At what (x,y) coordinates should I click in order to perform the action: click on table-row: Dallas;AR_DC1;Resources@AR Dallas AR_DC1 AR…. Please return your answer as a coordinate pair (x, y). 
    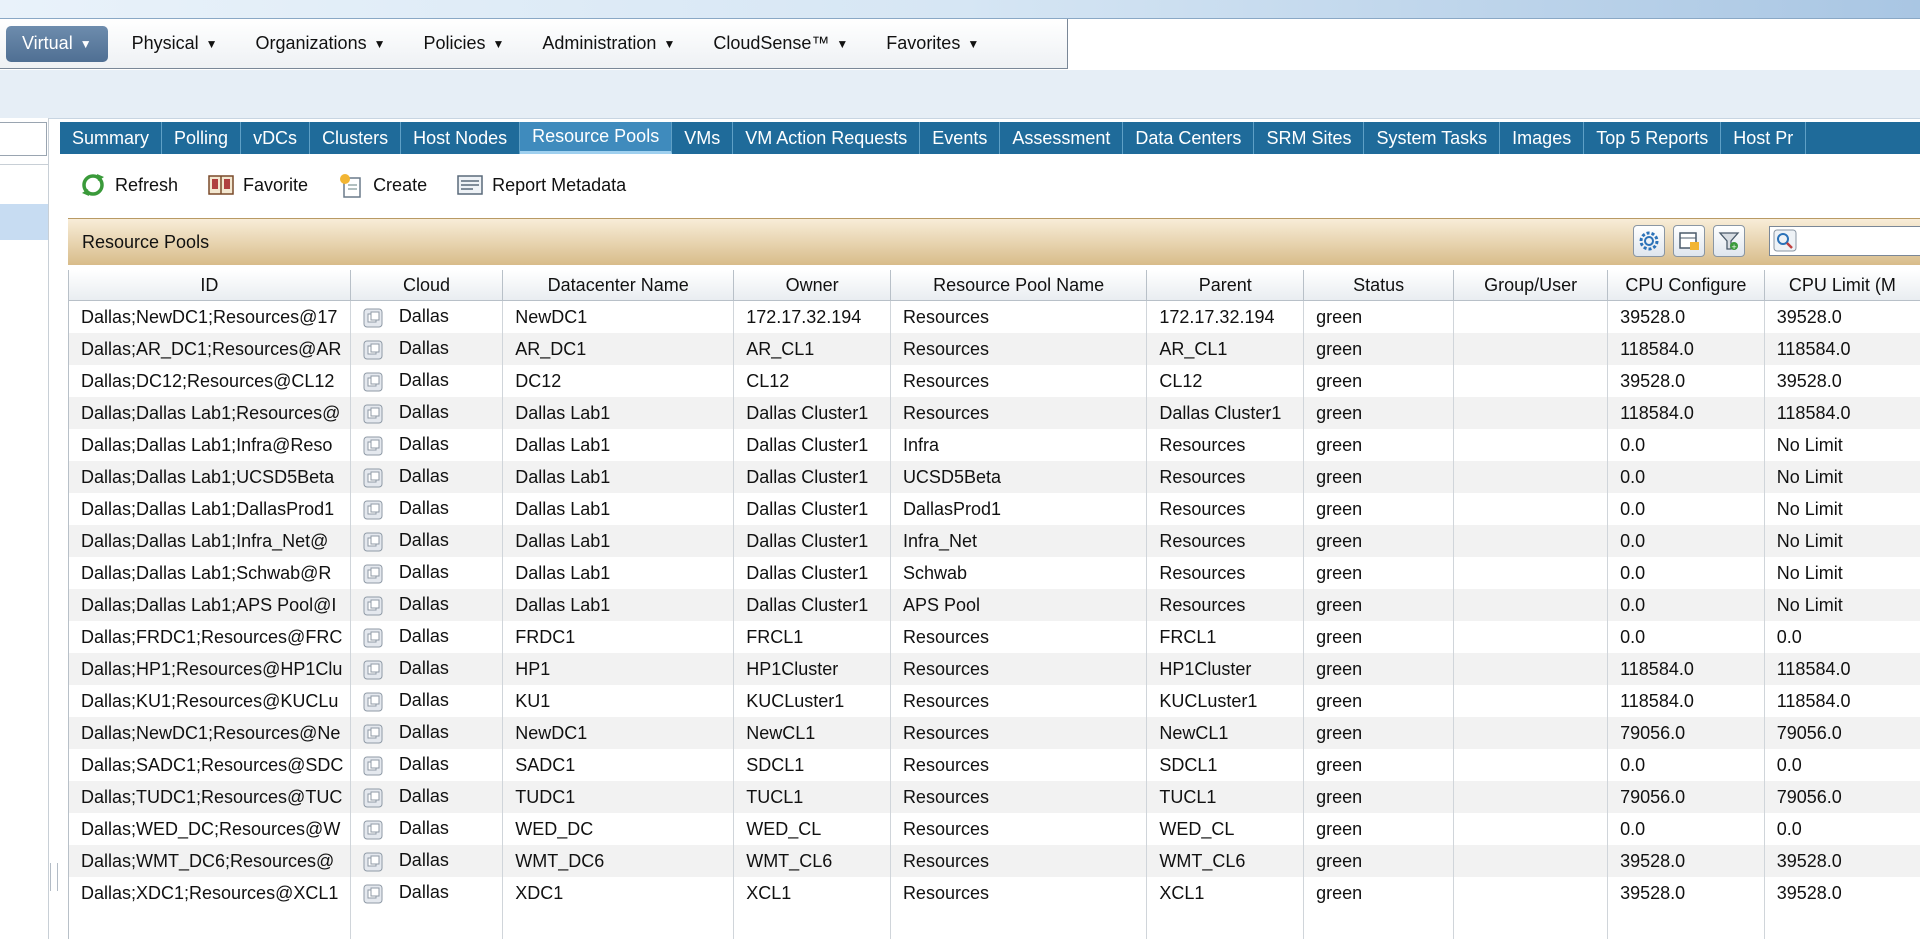
    Looking at the image, I should click on (994, 349).